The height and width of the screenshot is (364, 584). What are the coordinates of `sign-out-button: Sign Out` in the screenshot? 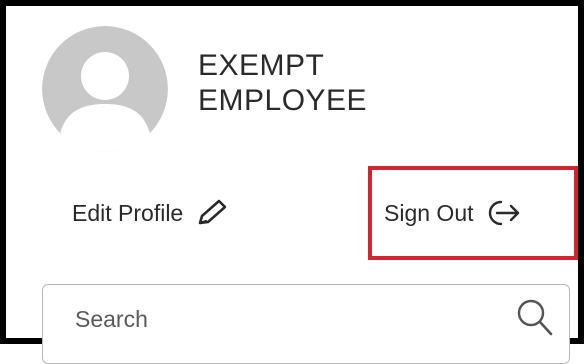 It's located at (453, 213).